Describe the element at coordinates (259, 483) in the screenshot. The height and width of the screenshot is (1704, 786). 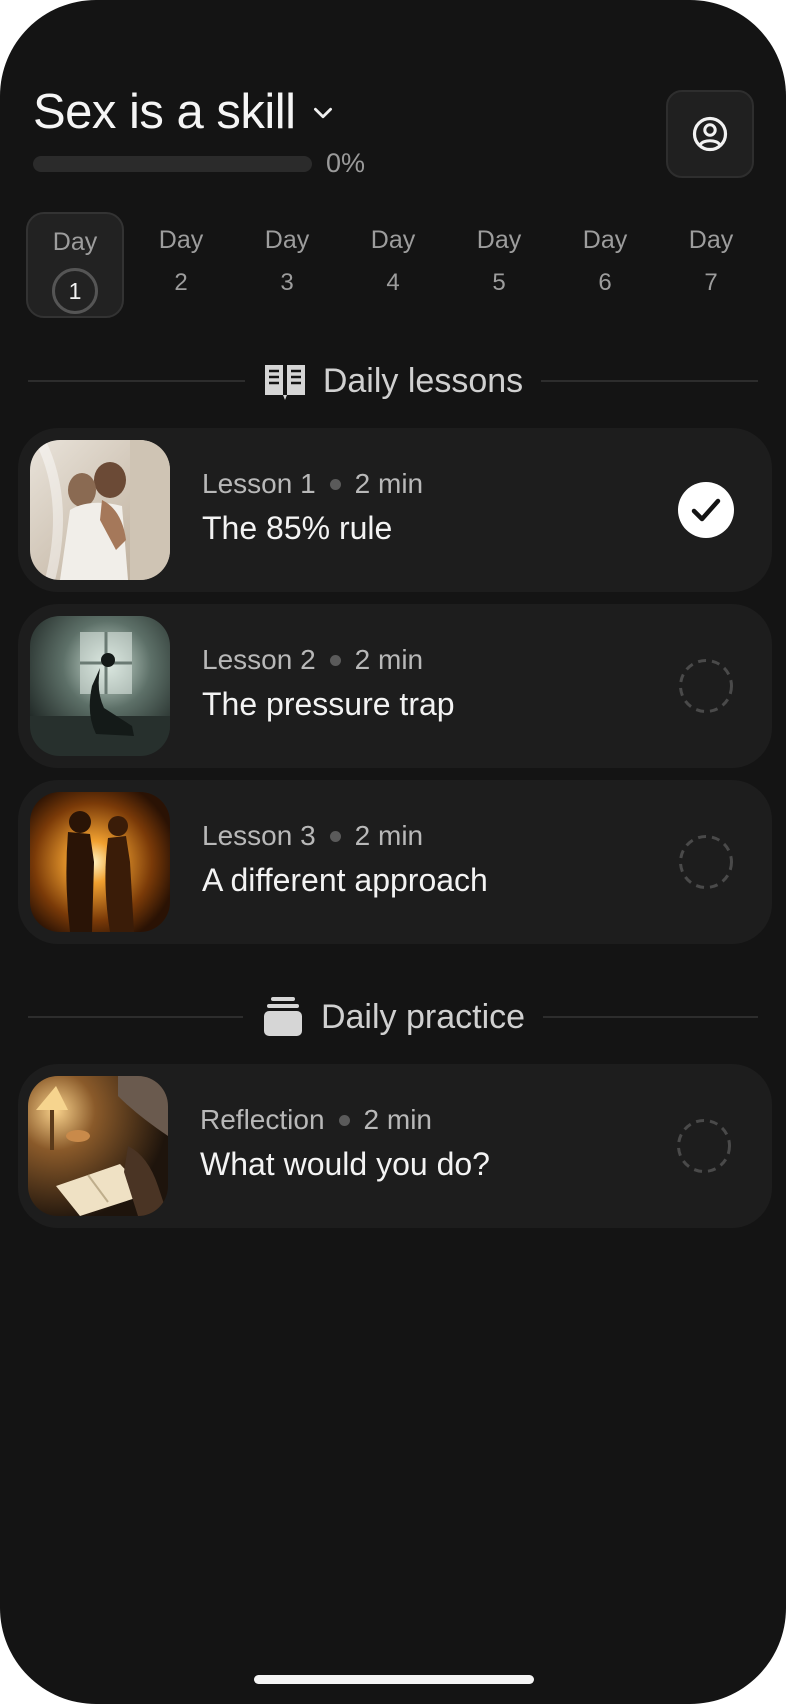
I see `lesson-number: Lesson 1` at that location.